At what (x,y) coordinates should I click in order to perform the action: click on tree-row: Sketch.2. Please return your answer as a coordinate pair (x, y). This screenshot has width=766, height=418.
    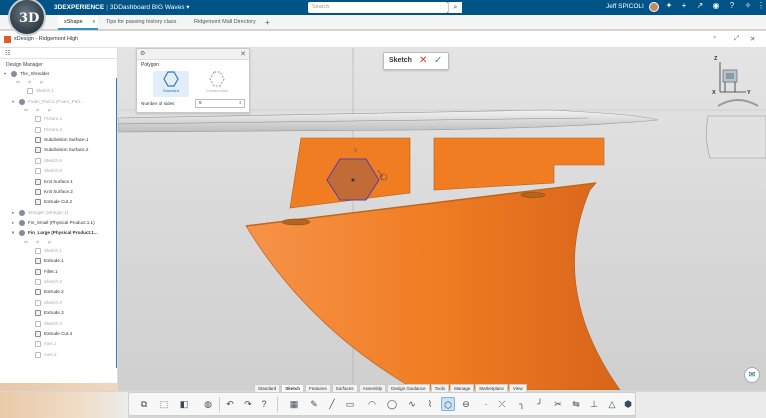
    Looking at the image, I should click on (58, 282).